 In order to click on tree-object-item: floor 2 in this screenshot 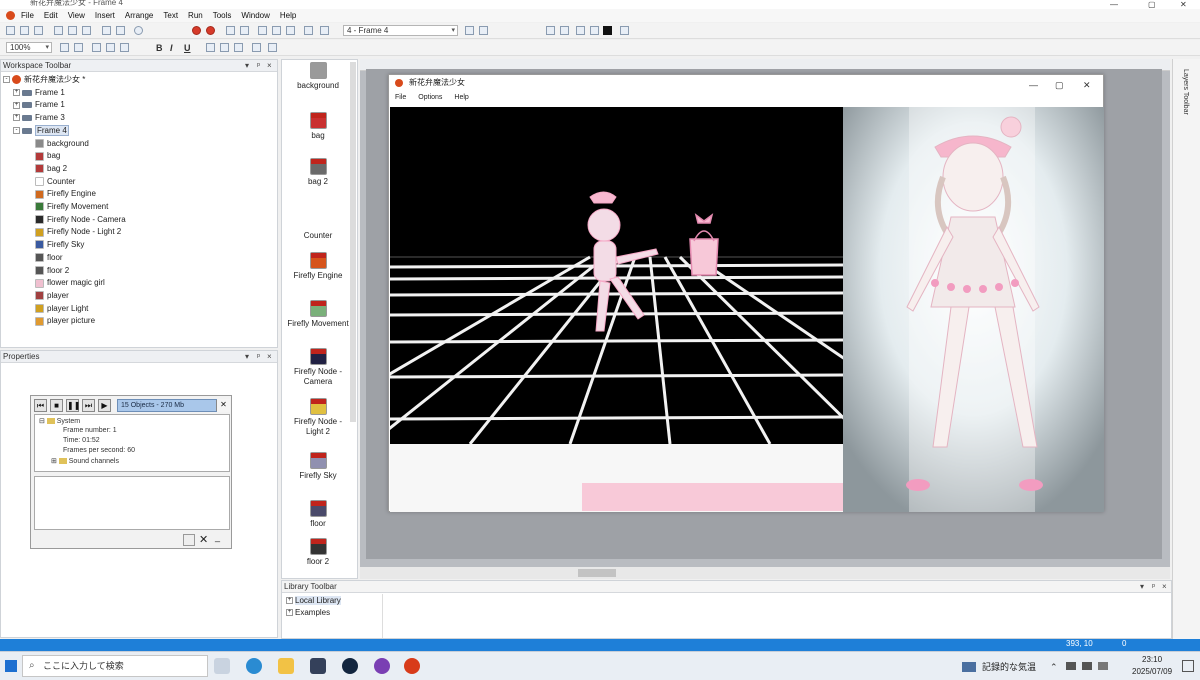, I will do `click(52, 271)`.